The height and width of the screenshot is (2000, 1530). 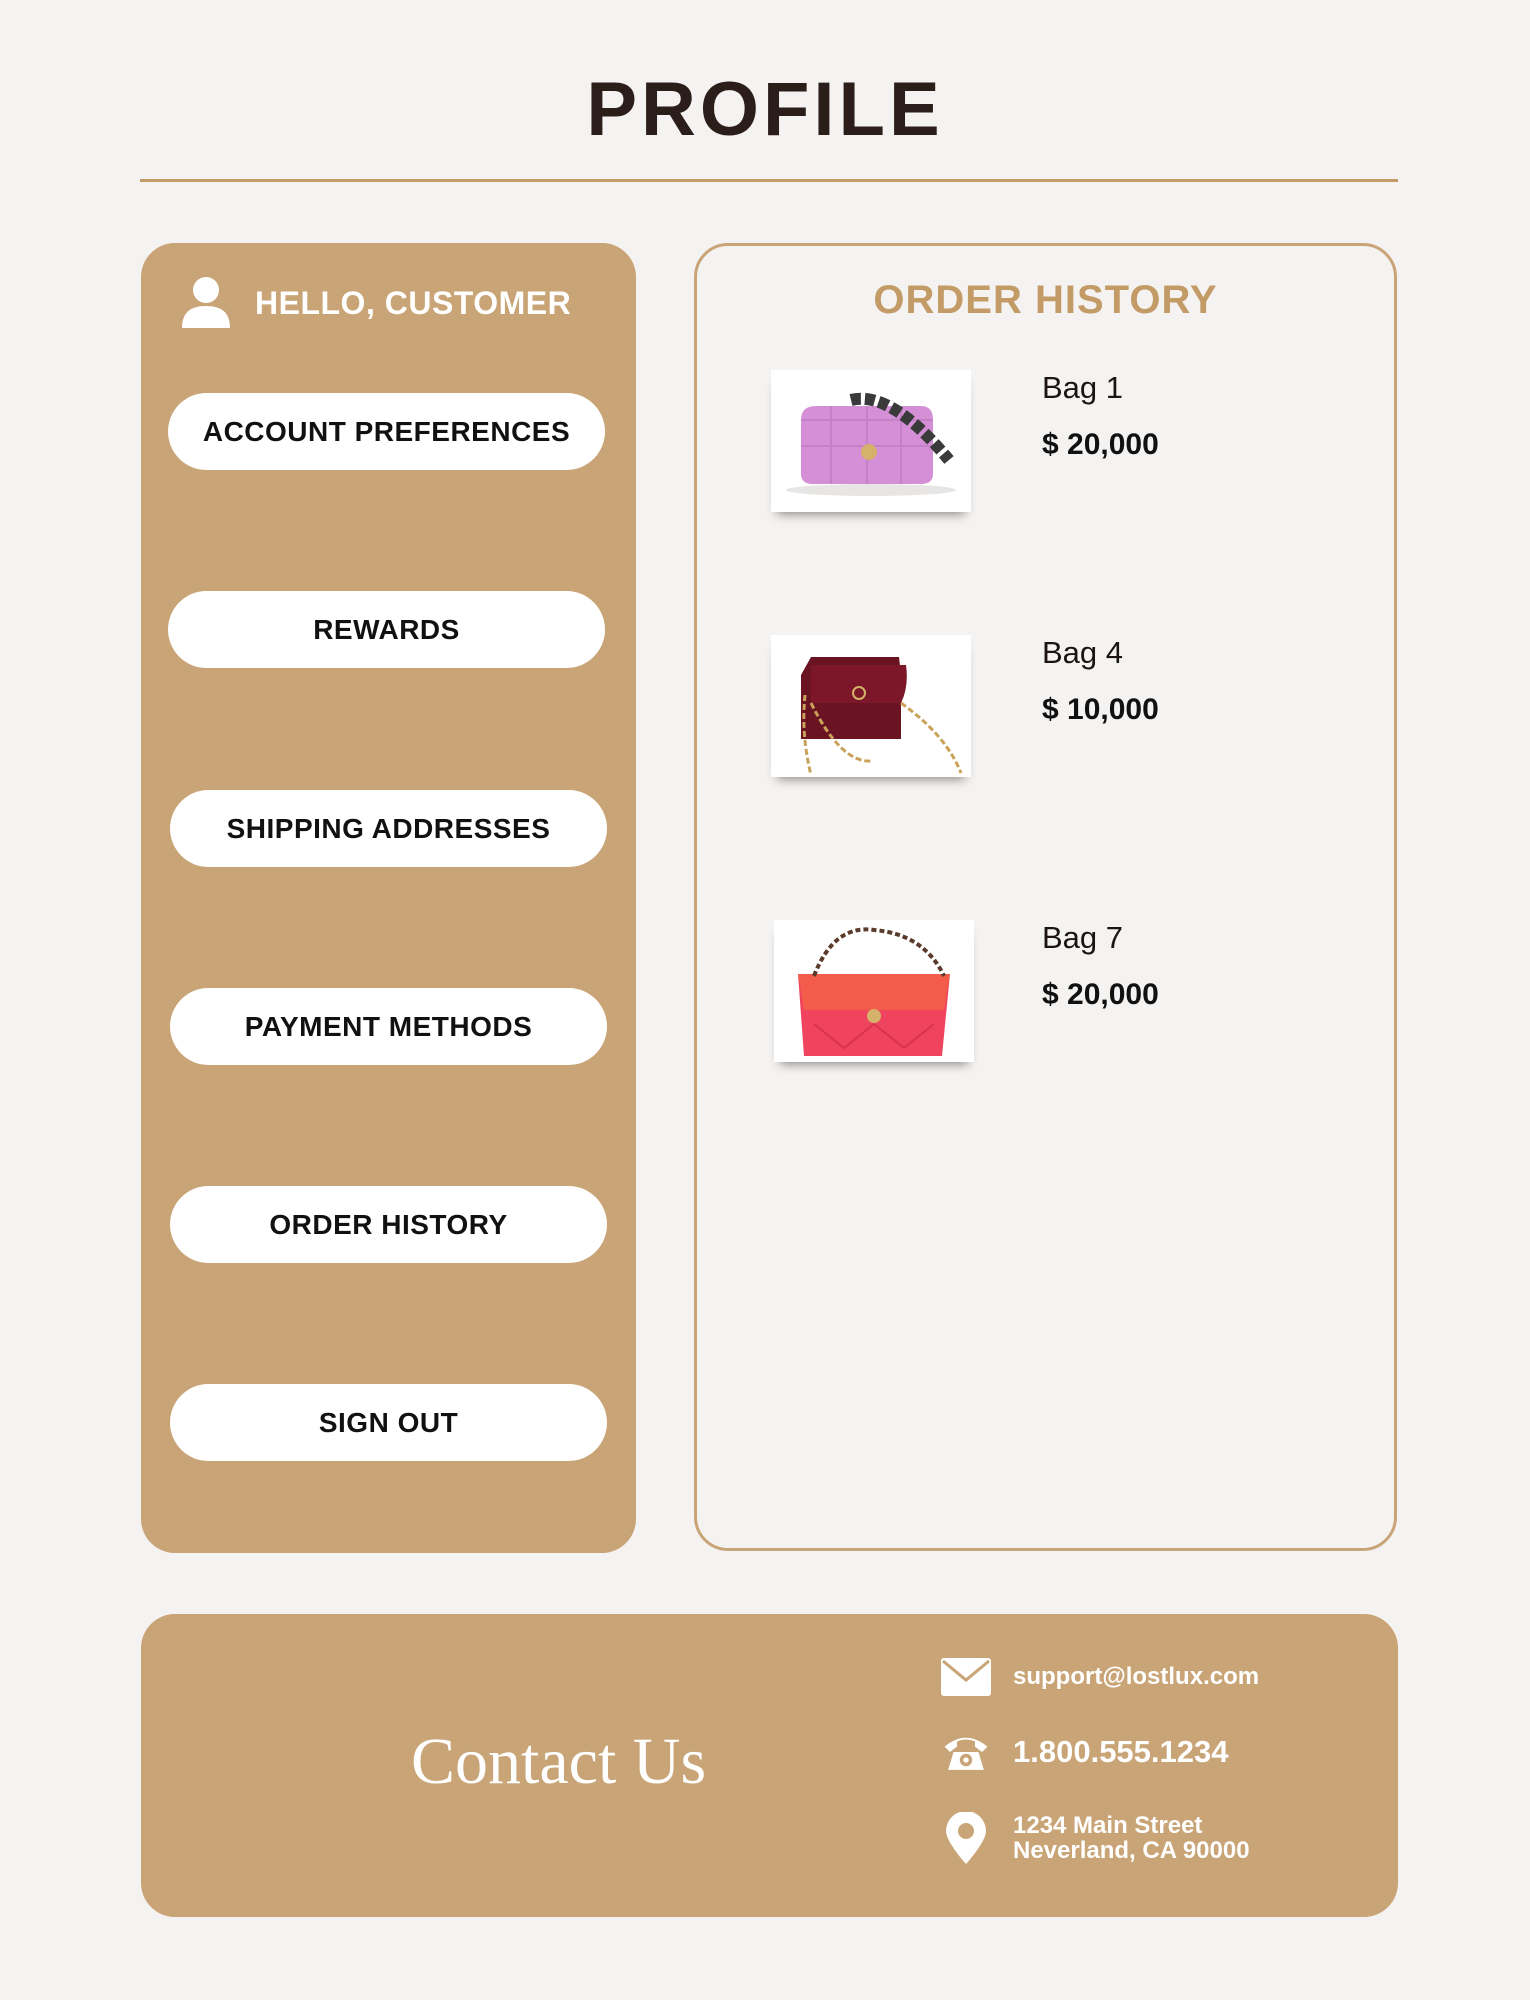 What do you see at coordinates (386, 629) in the screenshot?
I see `rewards-button: REWARDS` at bounding box center [386, 629].